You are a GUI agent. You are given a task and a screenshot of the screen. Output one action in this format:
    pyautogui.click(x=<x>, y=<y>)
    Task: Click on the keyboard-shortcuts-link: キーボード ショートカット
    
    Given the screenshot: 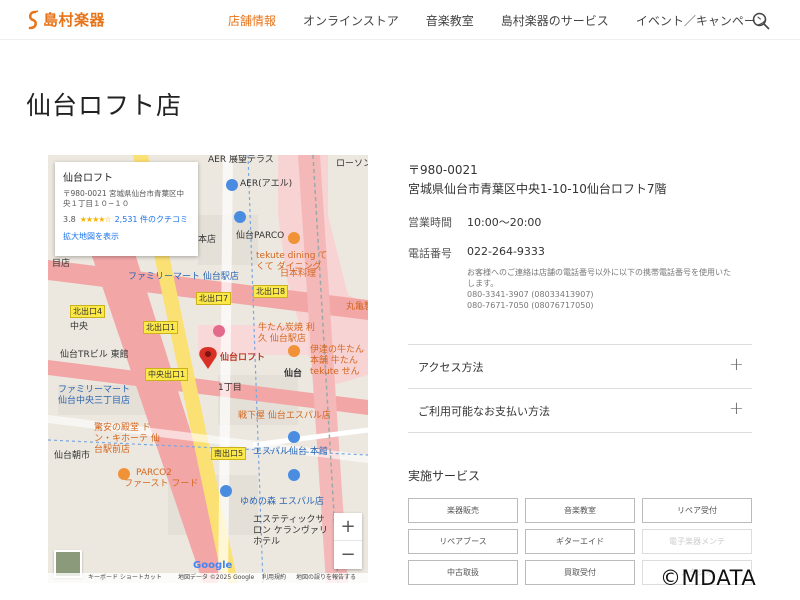 What is the action you would take?
    pyautogui.click(x=125, y=578)
    